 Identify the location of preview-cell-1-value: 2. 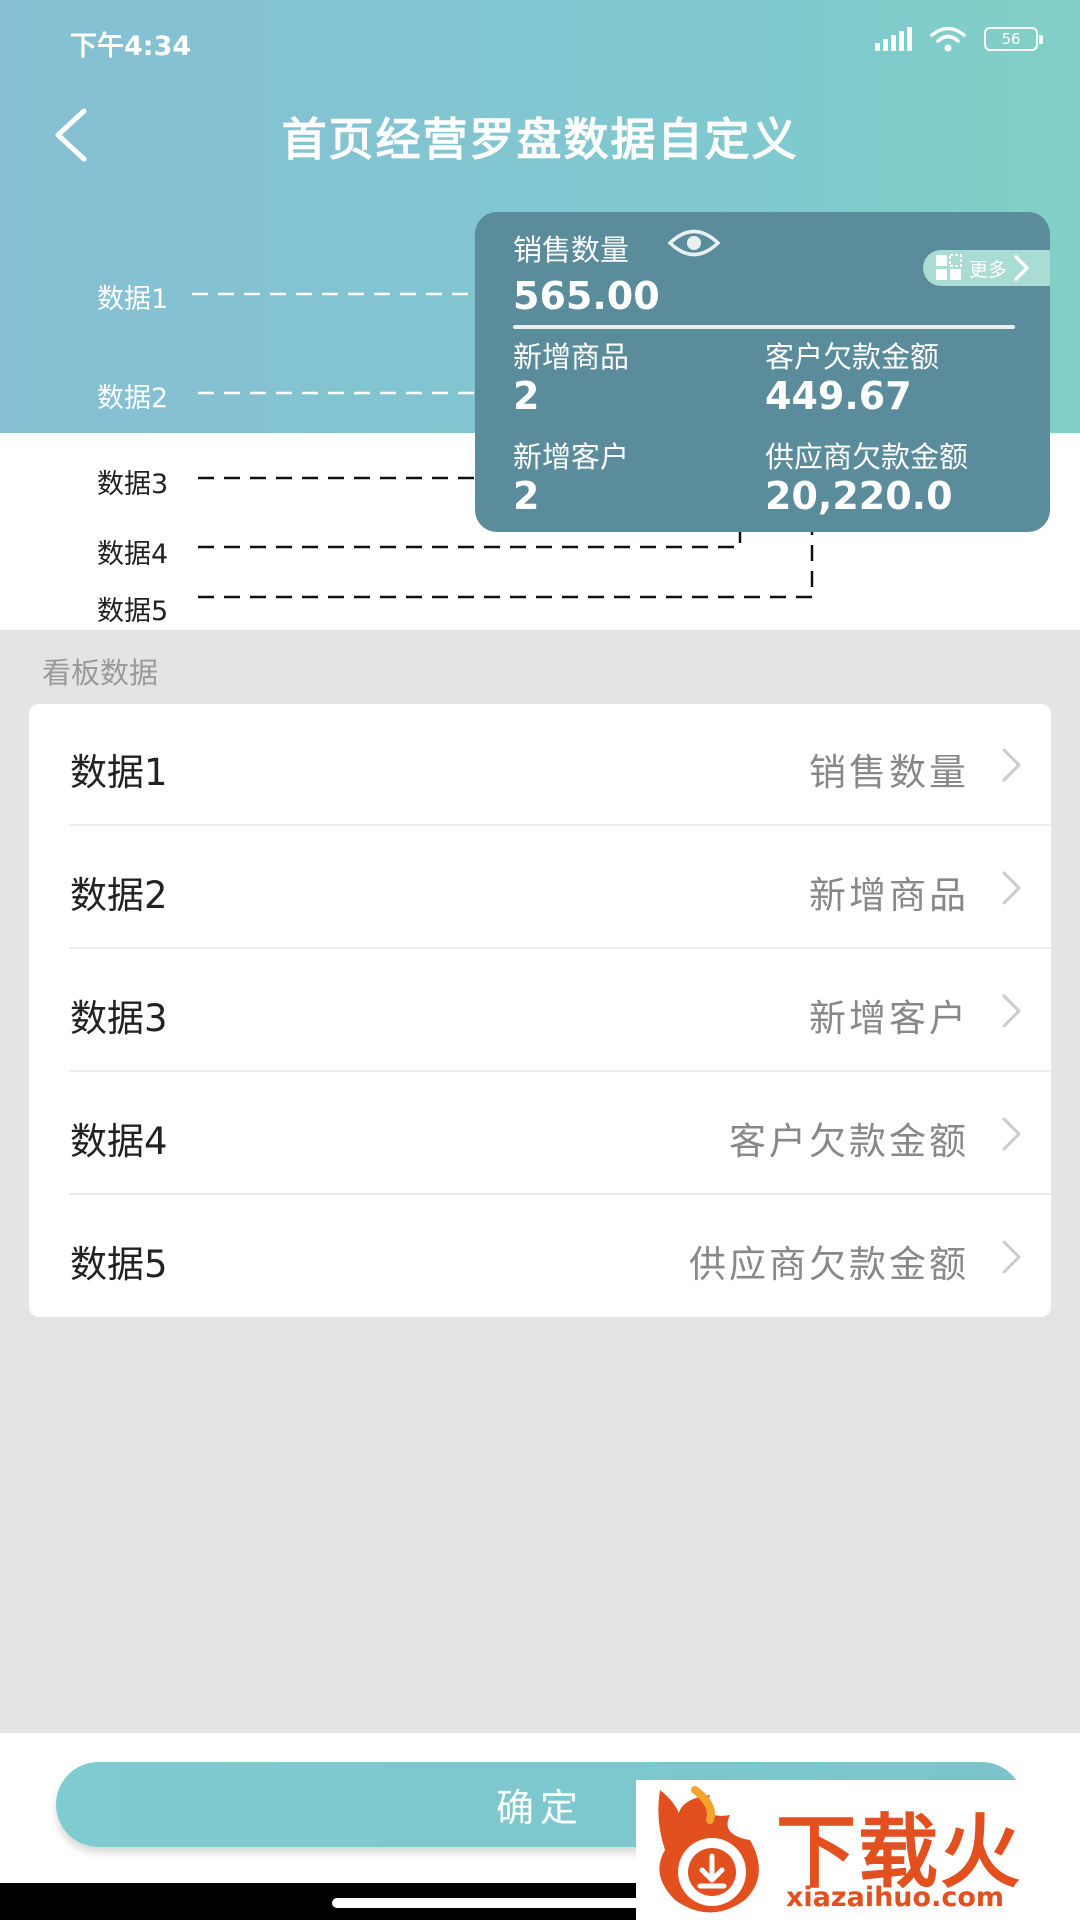
(526, 396).